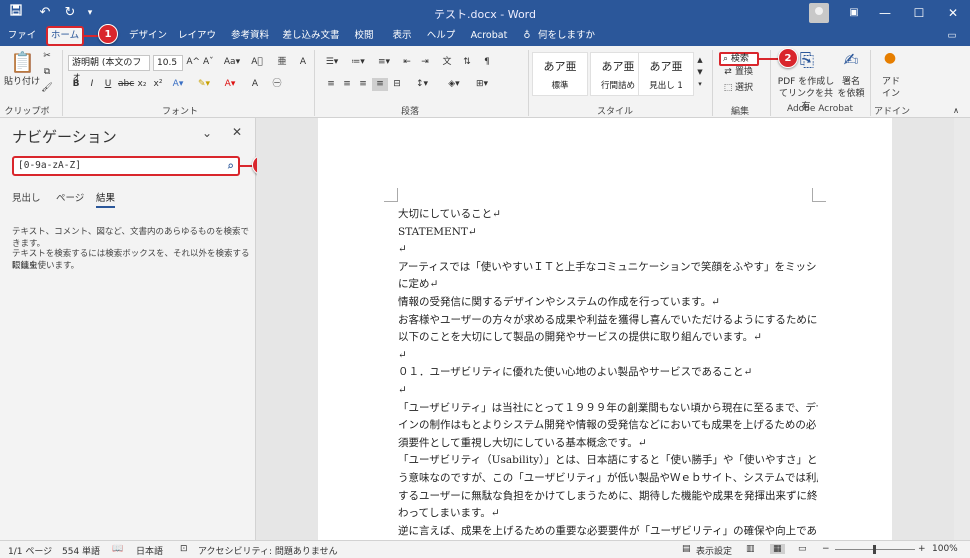 The height and width of the screenshot is (558, 970). Describe the element at coordinates (750, 72) in the screenshot. I see `replace-button: 置換` at that location.